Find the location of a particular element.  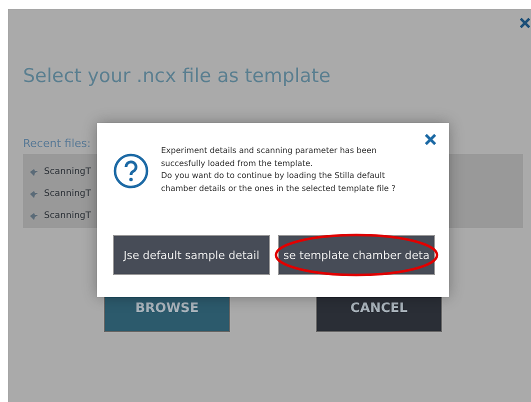

recent-files-label: Recent files: is located at coordinates (57, 143).